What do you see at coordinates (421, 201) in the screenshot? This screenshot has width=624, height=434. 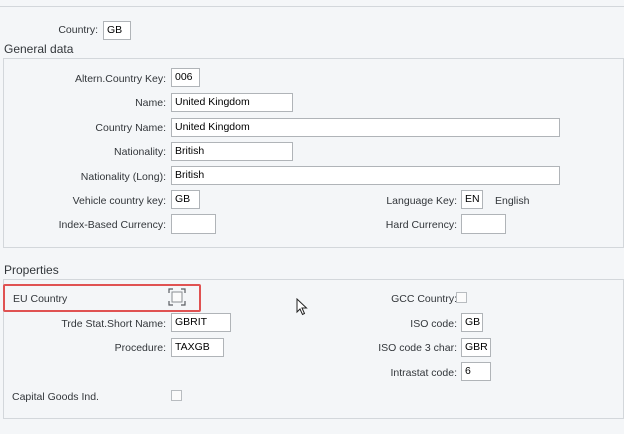 I see `language-key-label: Language Key:` at bounding box center [421, 201].